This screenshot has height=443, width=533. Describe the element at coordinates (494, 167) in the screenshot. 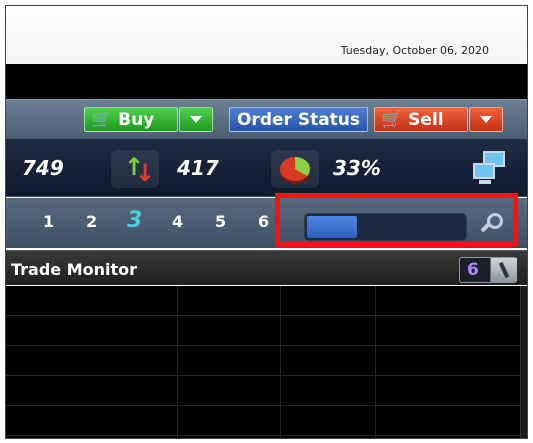

I see `network-computers-icon` at that location.